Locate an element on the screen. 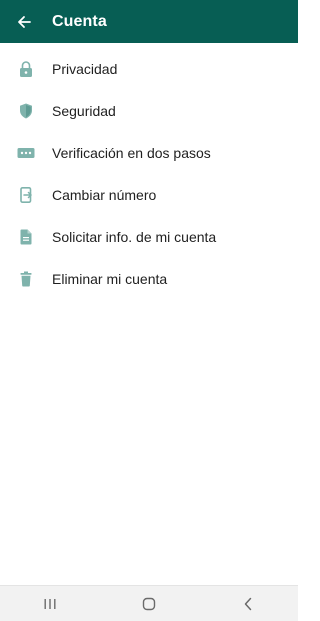 Image resolution: width=320 pixels, height=621 pixels. system-back-button is located at coordinates (248, 603).